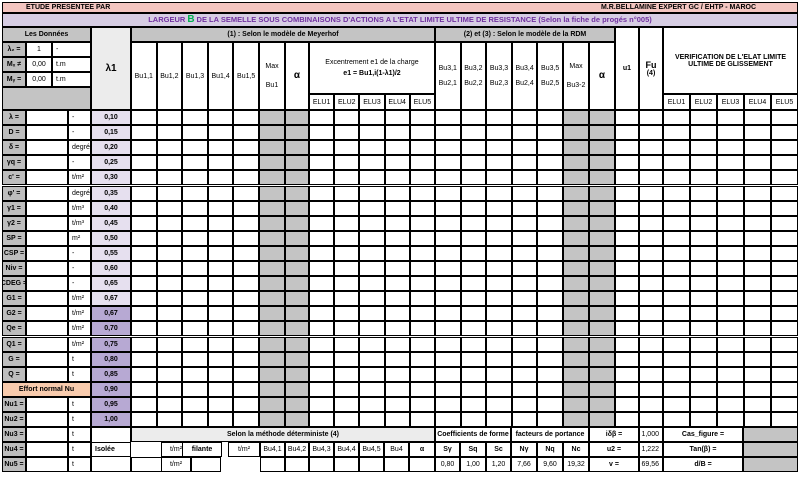  Describe the element at coordinates (111, 238) in the screenshot. I see `lambda1-value: 0,50` at that location.